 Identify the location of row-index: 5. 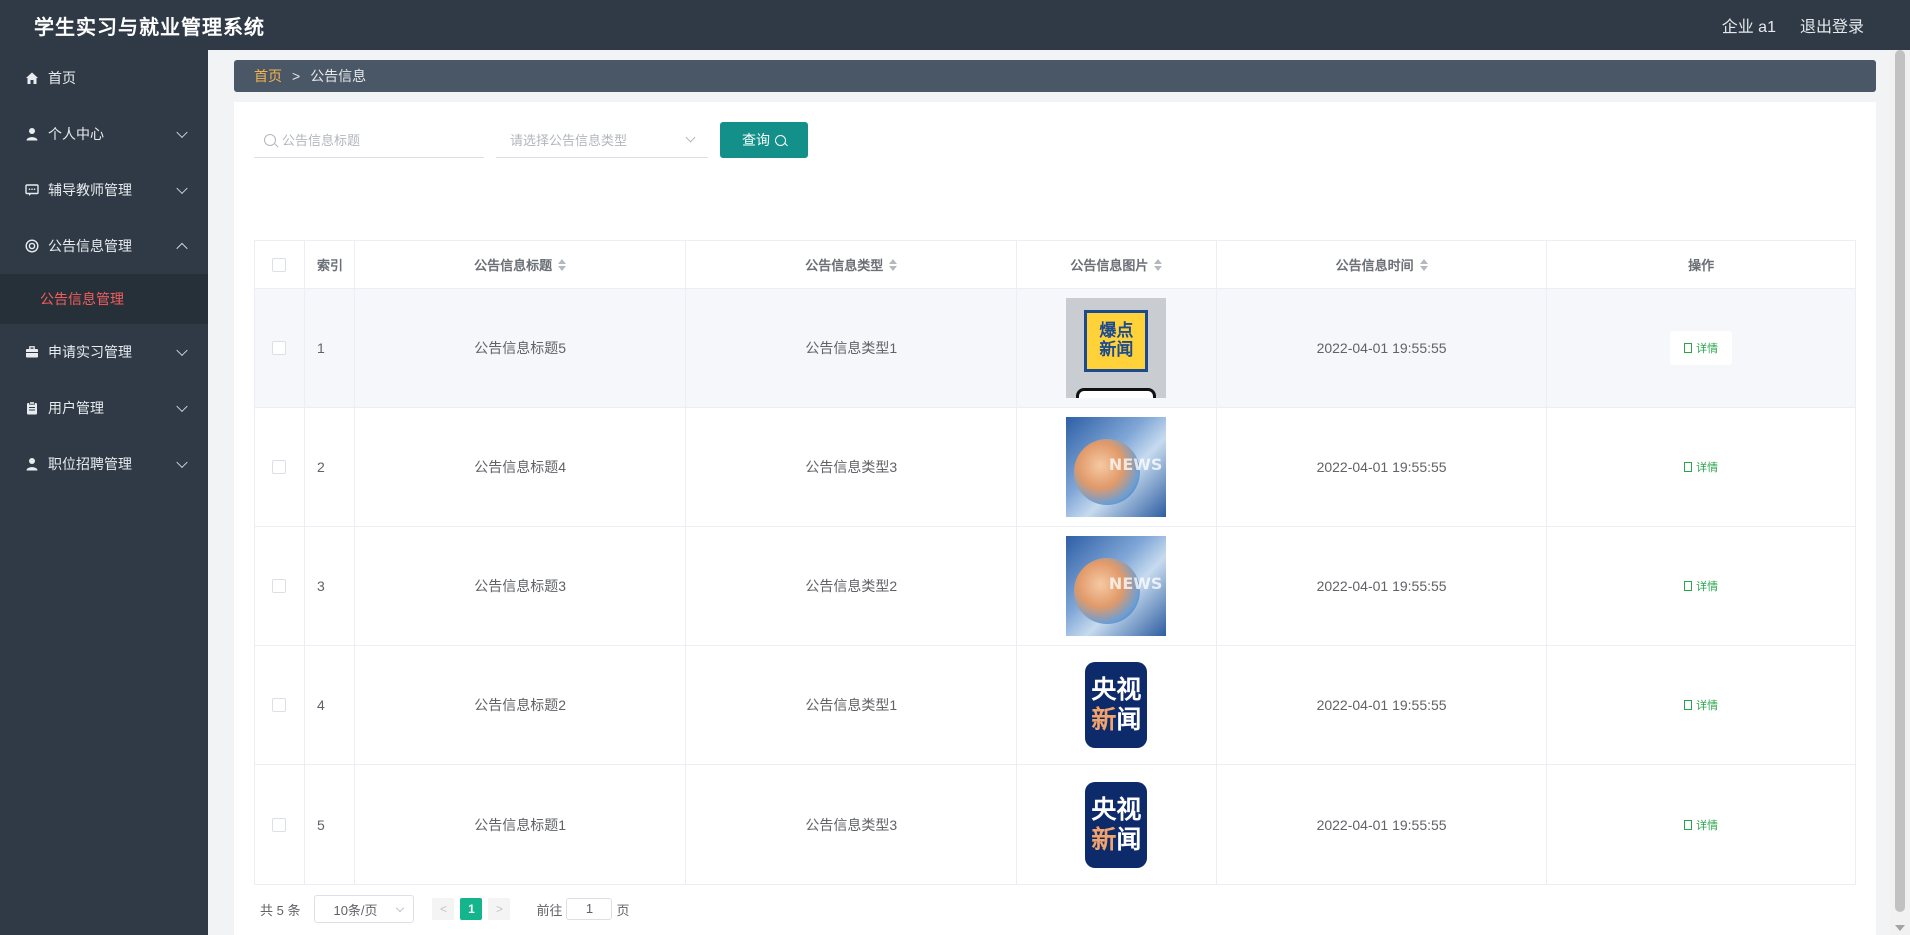
(330, 824).